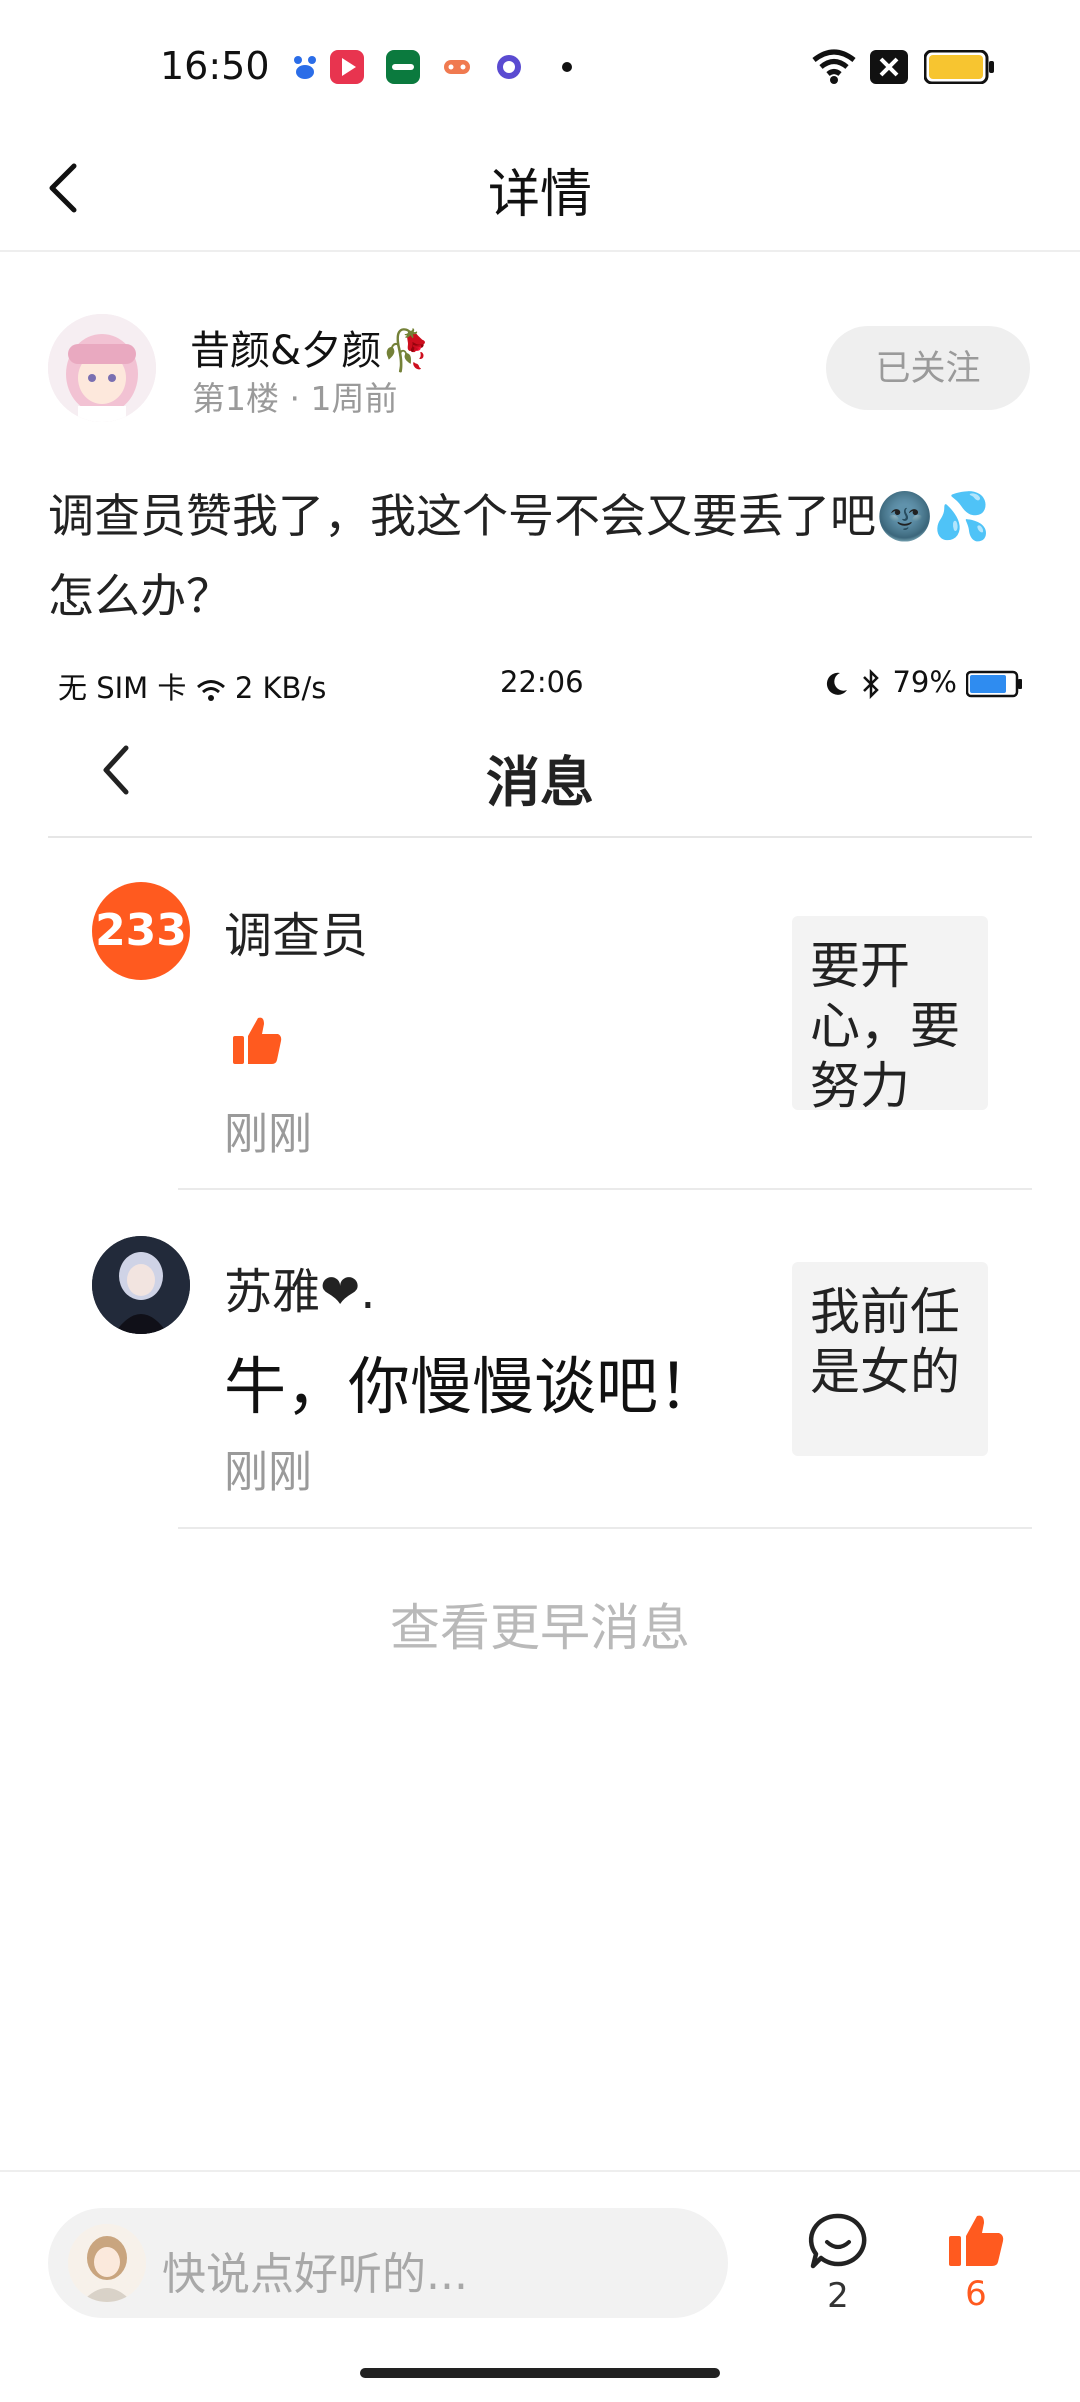  What do you see at coordinates (102, 368) in the screenshot?
I see `author-avatar` at bounding box center [102, 368].